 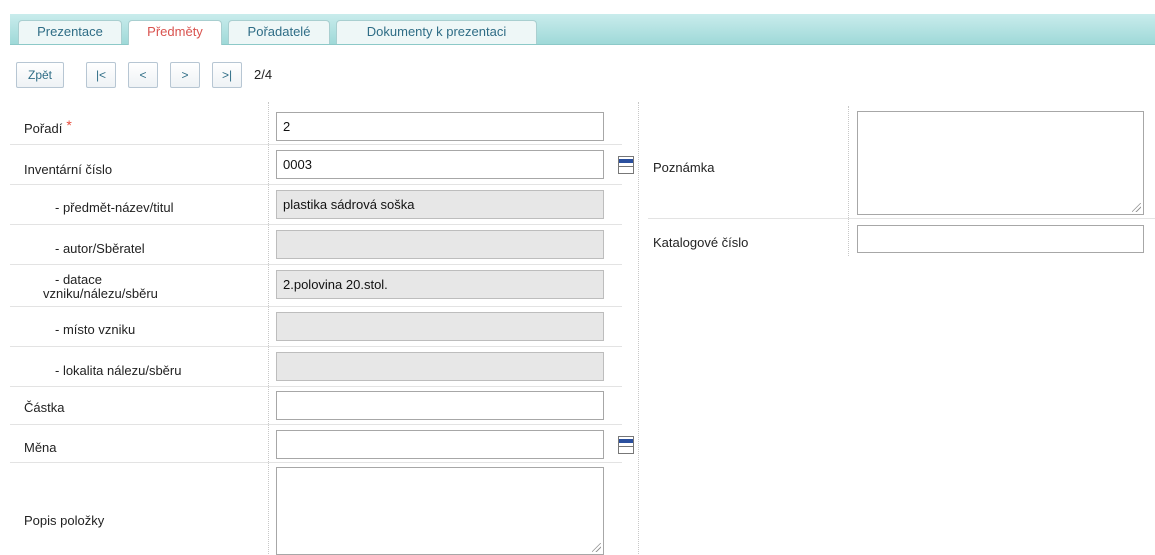 I want to click on form-row-poznamka: Poznámka, so click(x=901, y=161).